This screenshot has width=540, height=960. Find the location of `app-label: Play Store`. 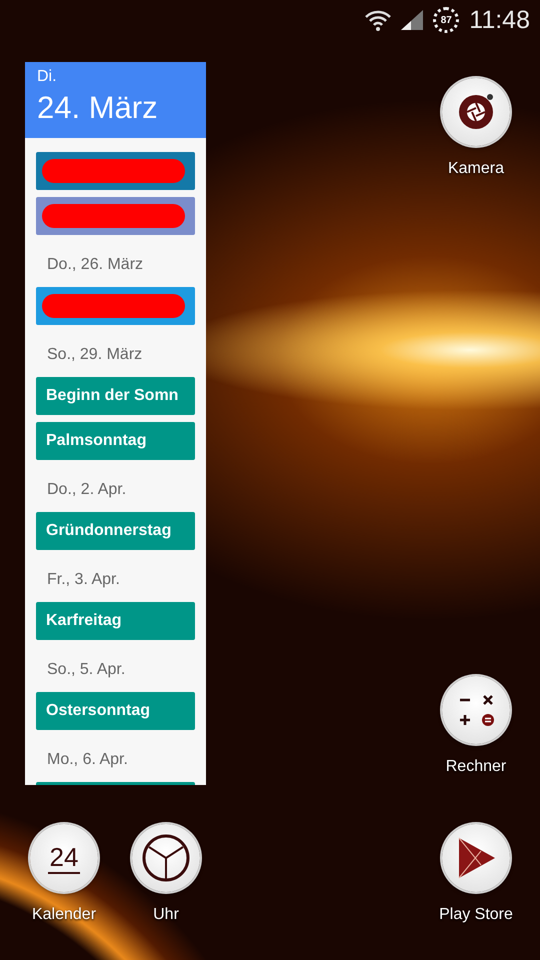

app-label: Play Store is located at coordinates (476, 915).